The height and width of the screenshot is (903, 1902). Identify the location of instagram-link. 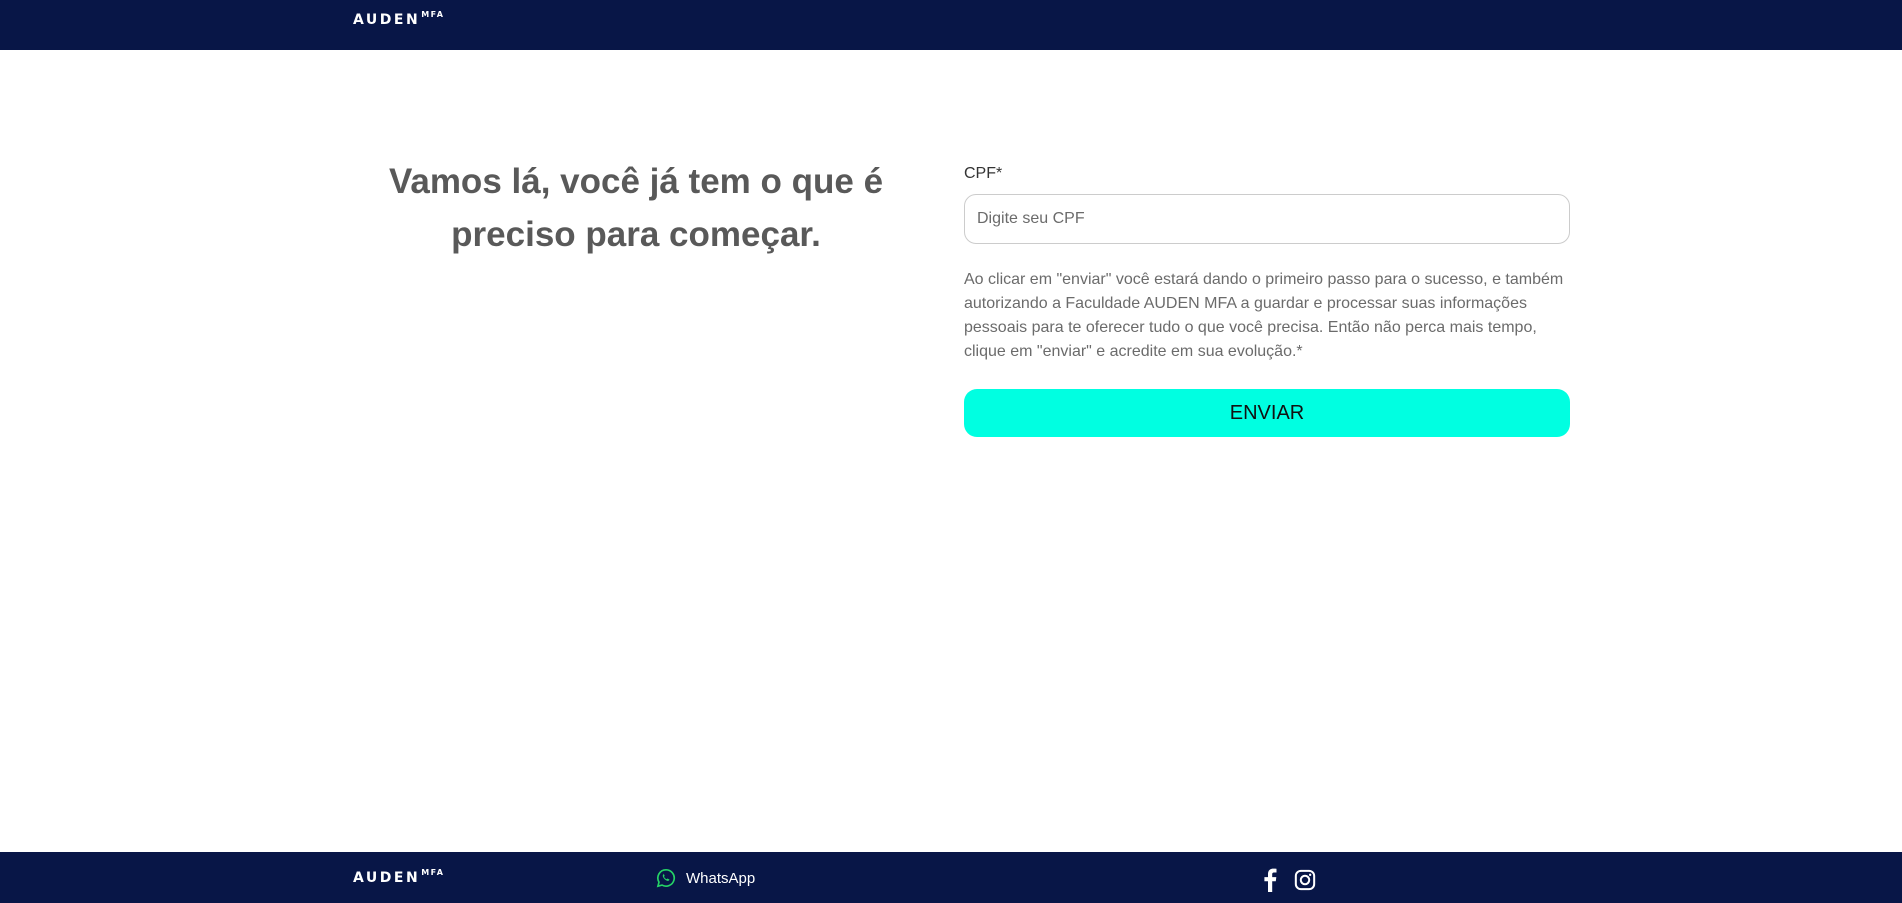
(1305, 880).